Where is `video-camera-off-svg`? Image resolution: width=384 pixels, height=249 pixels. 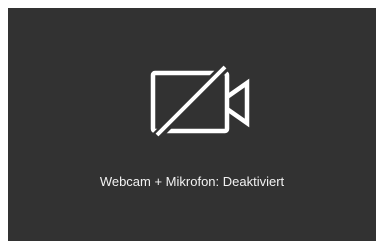
video-camera-off-svg is located at coordinates (200, 102).